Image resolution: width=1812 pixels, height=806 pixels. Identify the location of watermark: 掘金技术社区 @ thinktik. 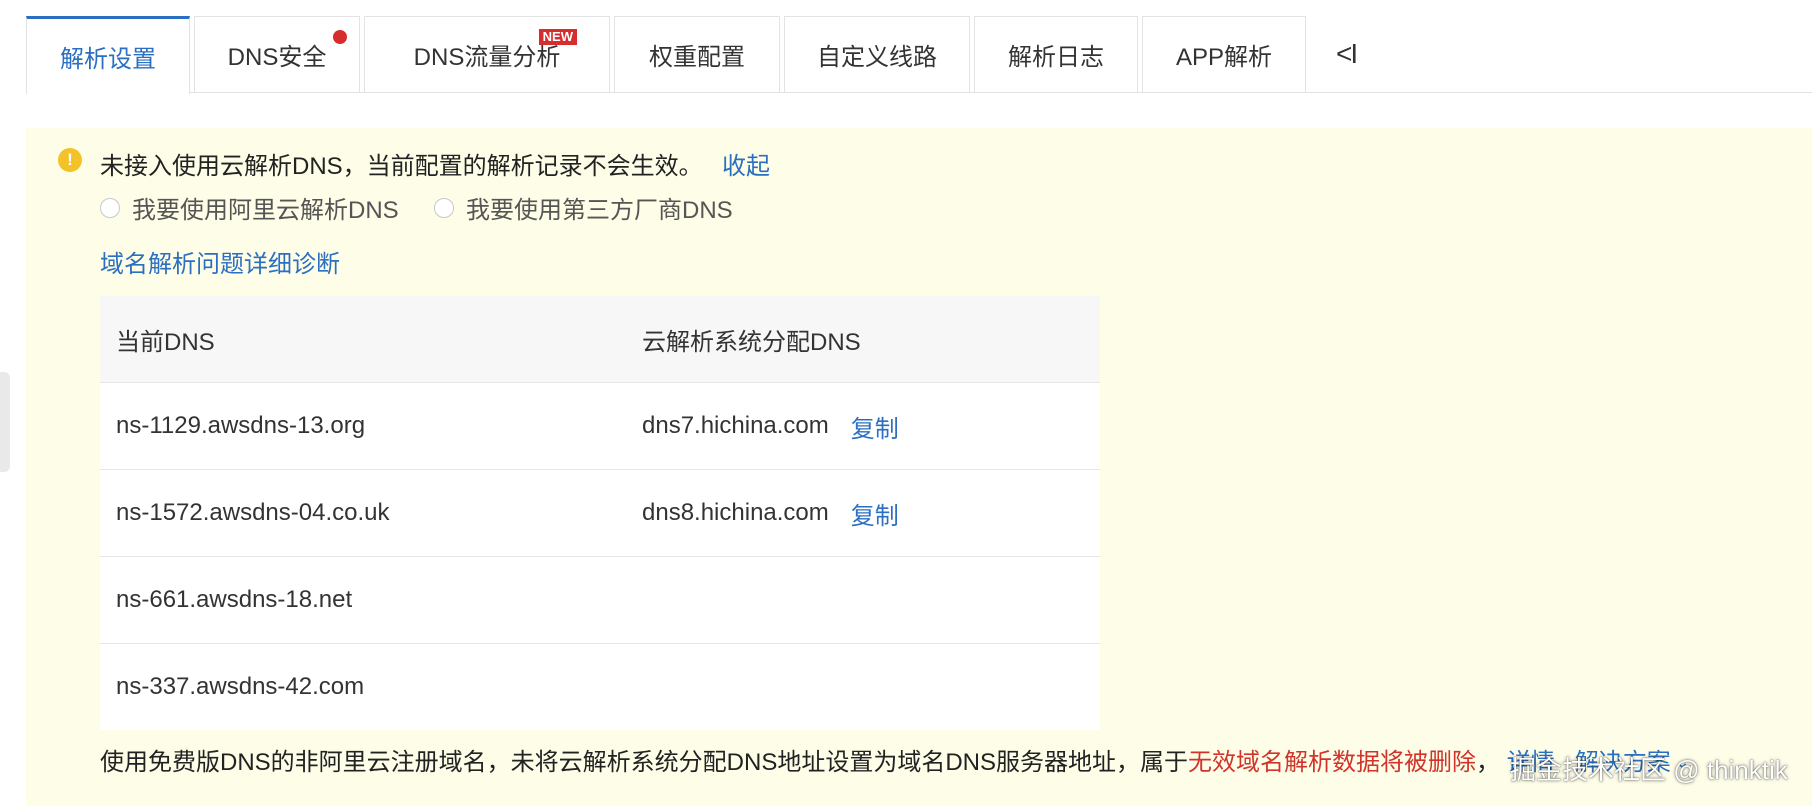
(1649, 770).